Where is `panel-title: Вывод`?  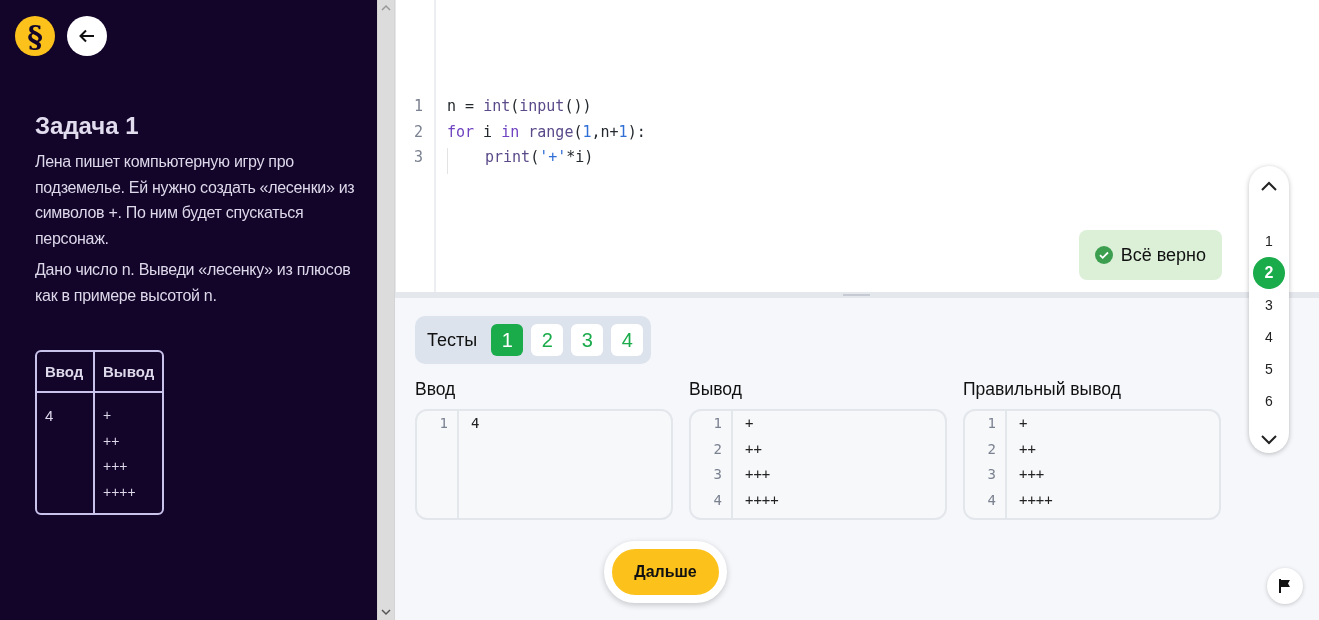 panel-title: Вывод is located at coordinates (716, 389).